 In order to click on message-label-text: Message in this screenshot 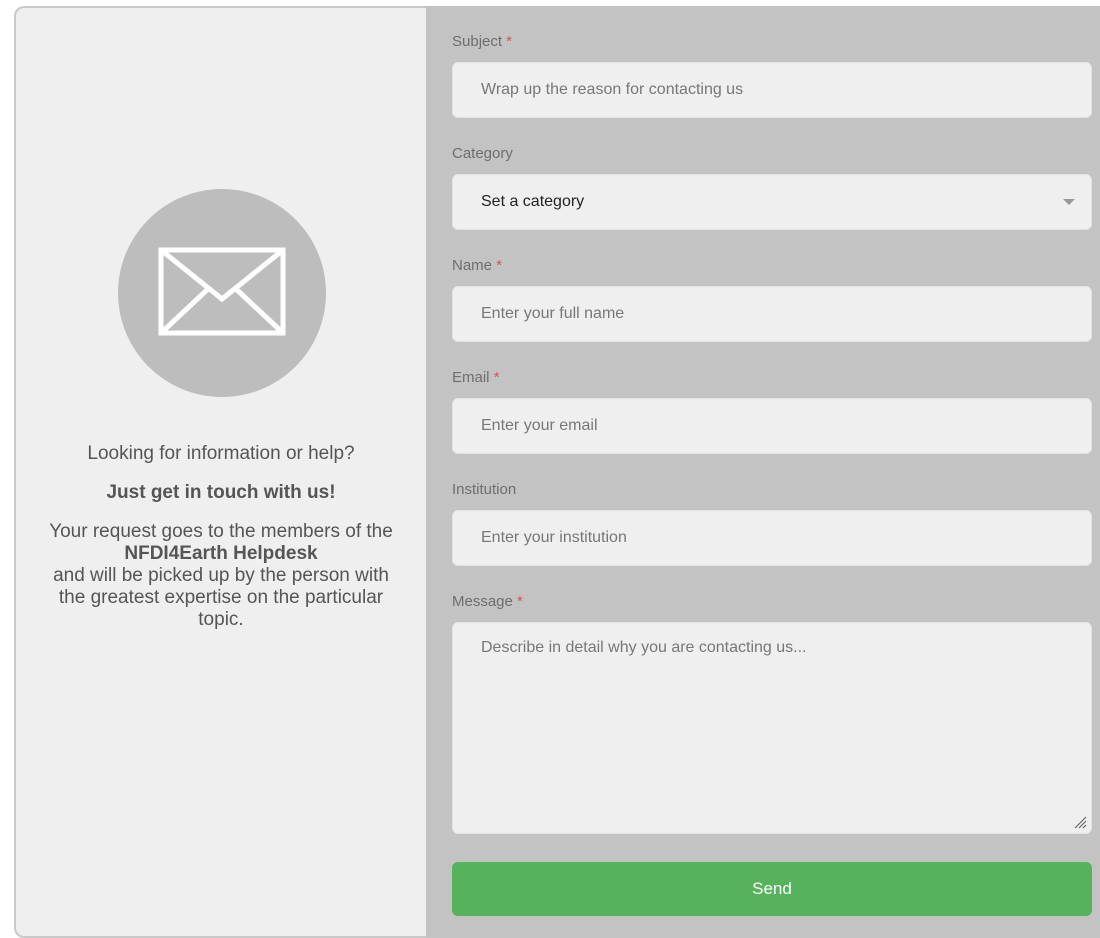, I will do `click(482, 601)`.